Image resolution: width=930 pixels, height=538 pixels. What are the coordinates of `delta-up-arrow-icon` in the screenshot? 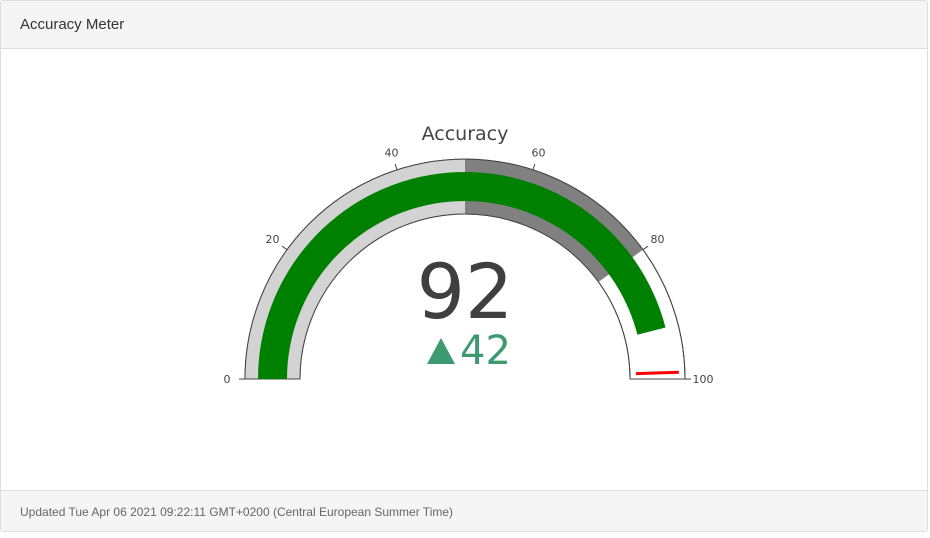 It's located at (441, 351).